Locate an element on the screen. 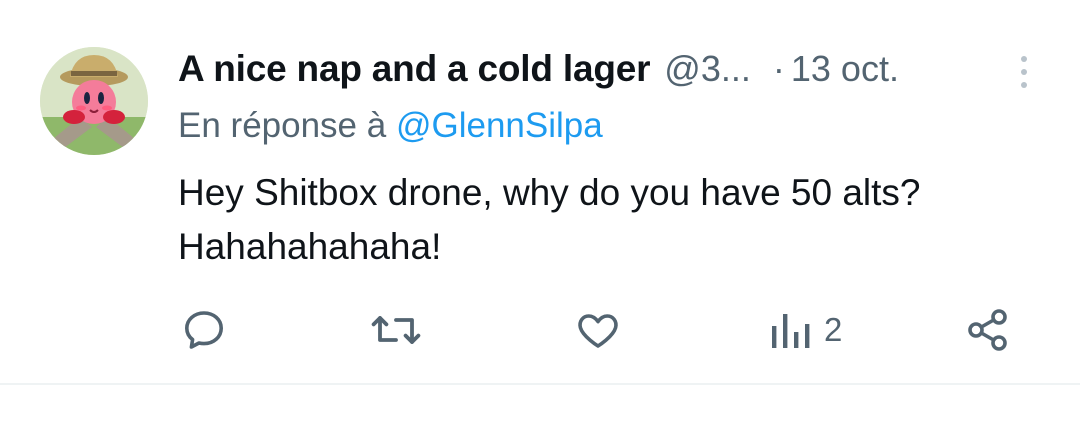 The image size is (1080, 424). share-button is located at coordinates (988, 330).